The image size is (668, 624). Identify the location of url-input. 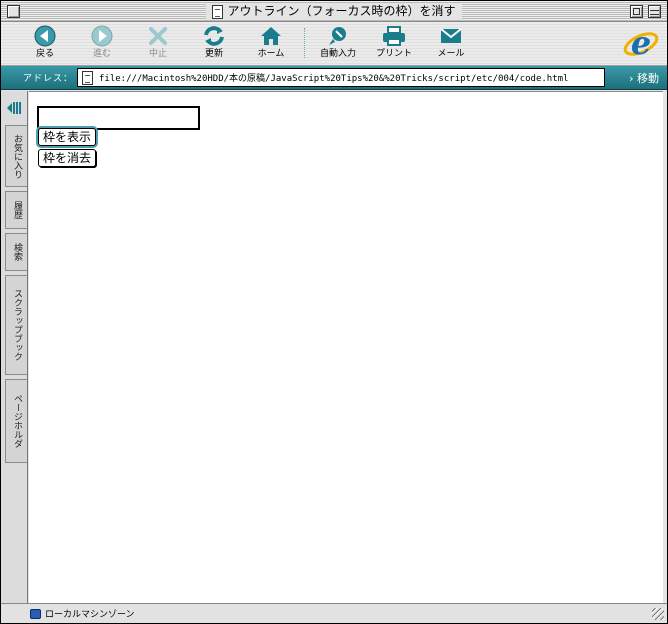
(349, 77).